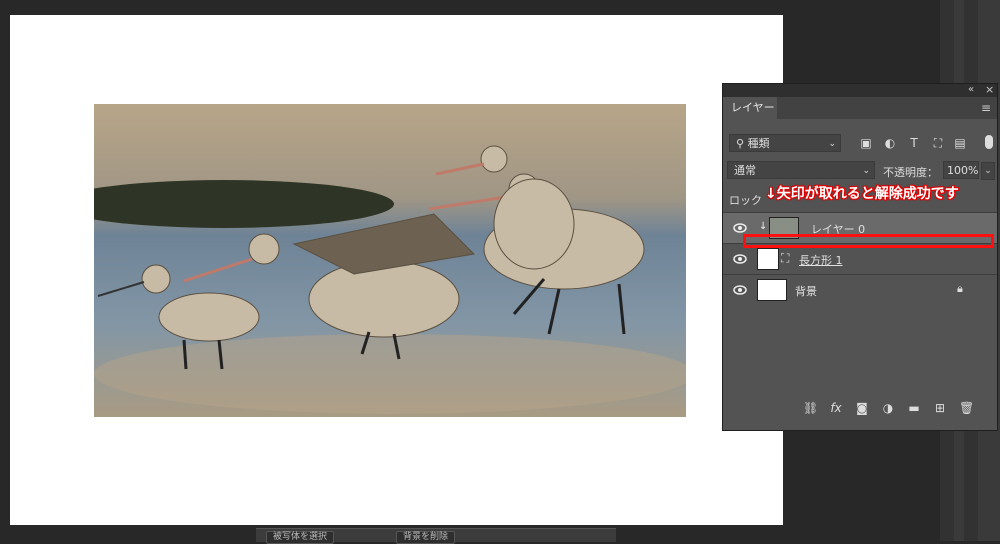  Describe the element at coordinates (938, 143) in the screenshot. I see `shape-filter-icon: ⛶` at that location.